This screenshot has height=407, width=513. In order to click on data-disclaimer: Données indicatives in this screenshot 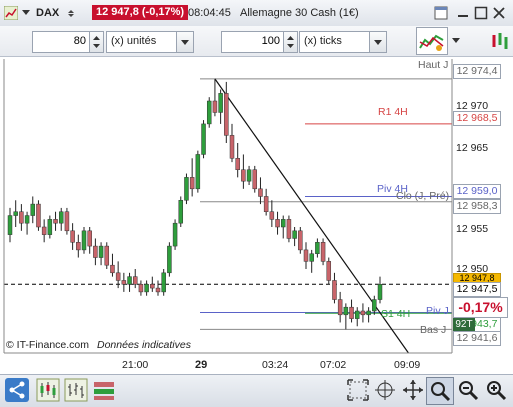, I will do `click(144, 345)`.